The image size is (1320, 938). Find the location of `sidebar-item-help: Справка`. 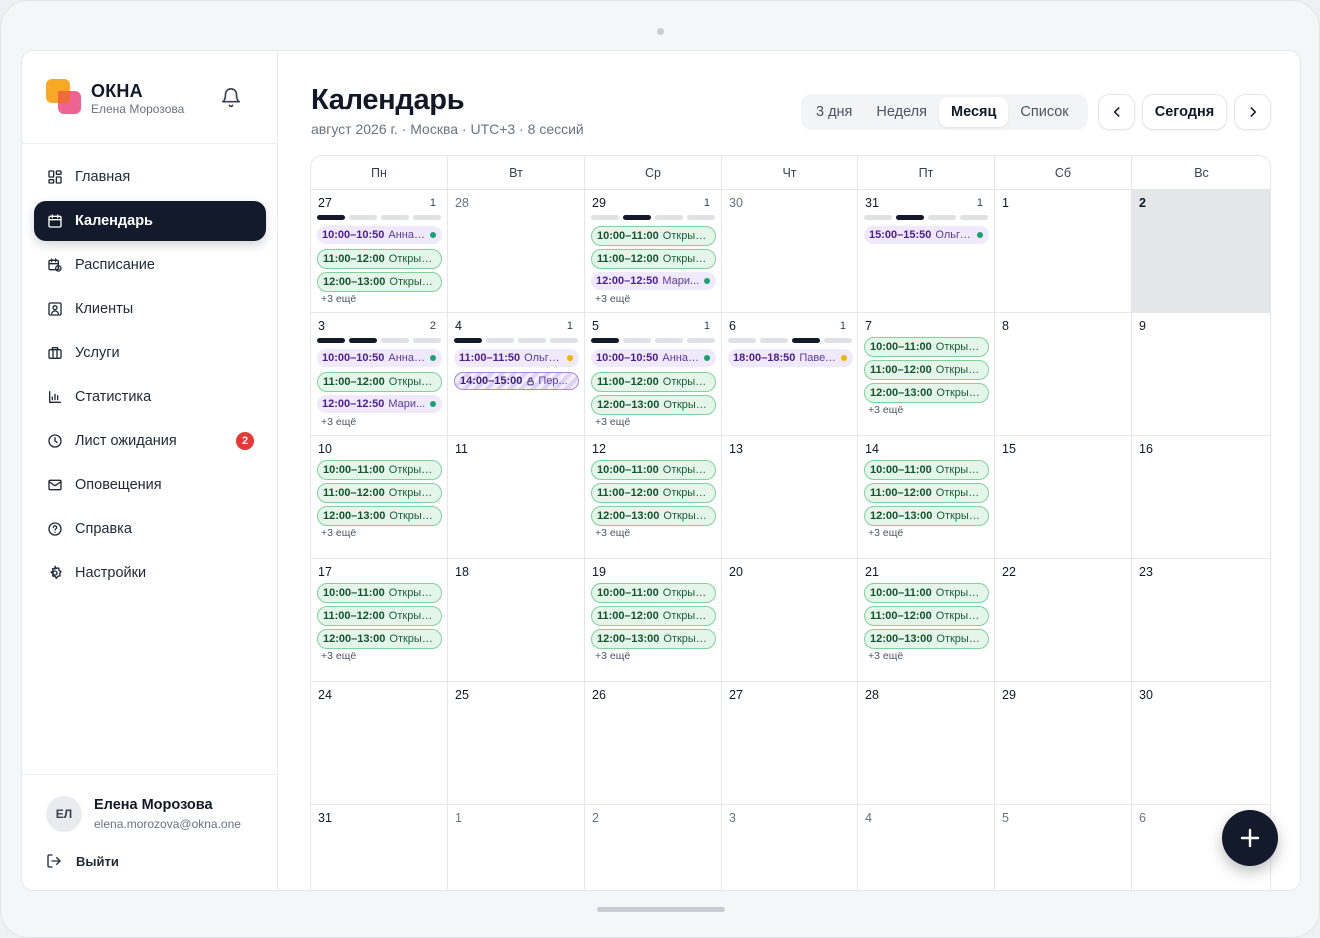

sidebar-item-help: Справка is located at coordinates (150, 529).